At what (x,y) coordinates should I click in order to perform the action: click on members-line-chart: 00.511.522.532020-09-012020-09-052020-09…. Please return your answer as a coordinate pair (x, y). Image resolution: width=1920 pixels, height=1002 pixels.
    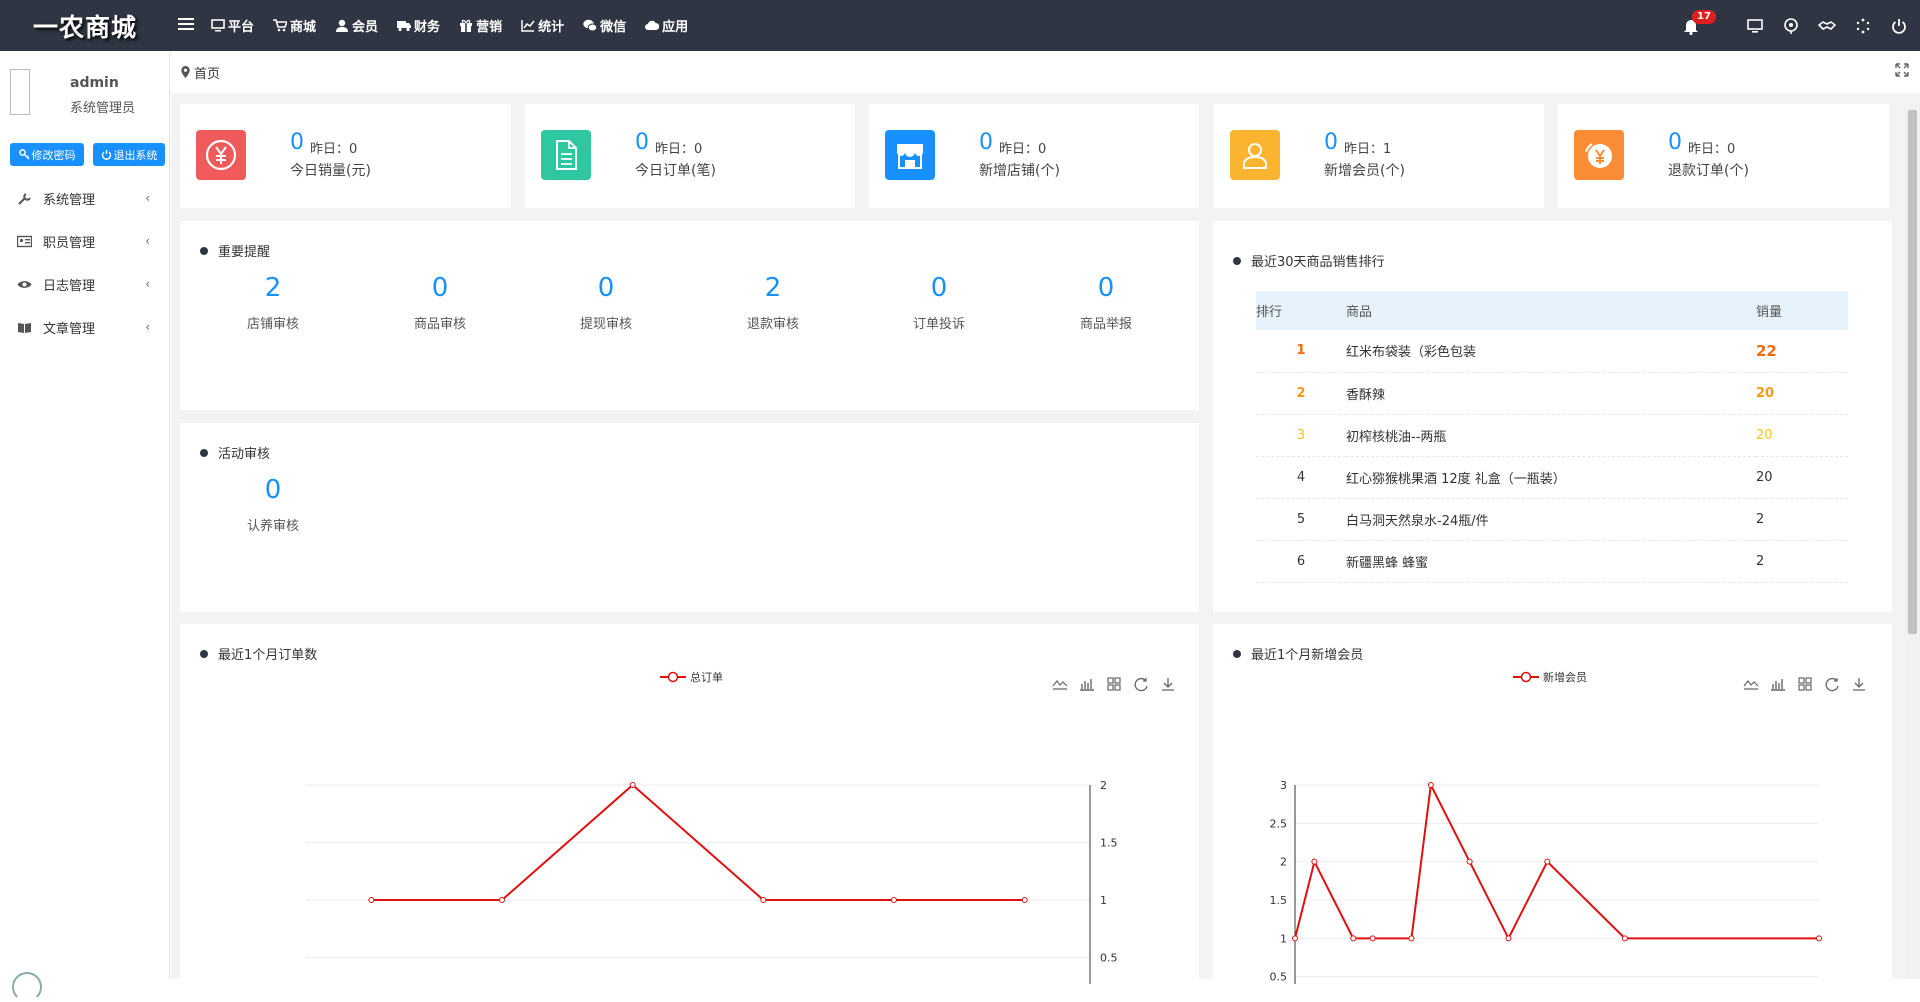
    Looking at the image, I should click on (1546, 881).